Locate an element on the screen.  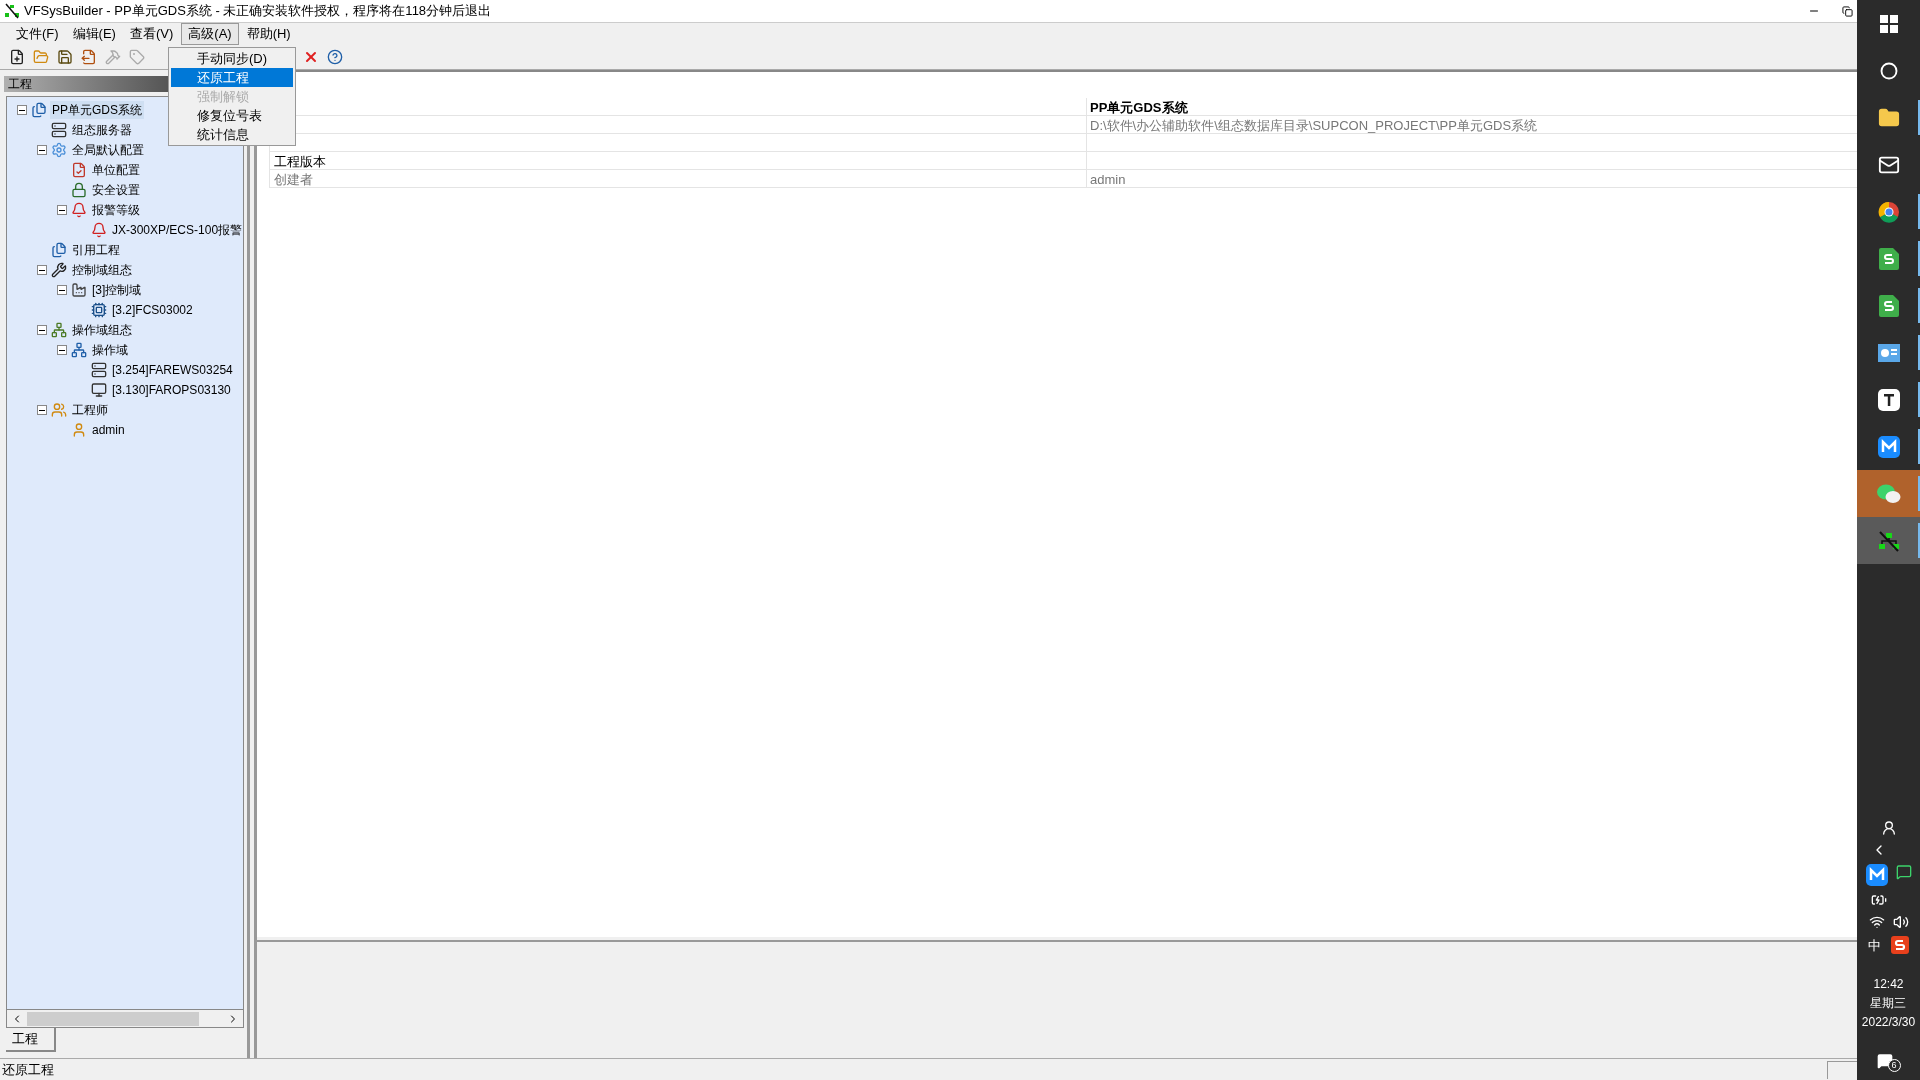
export-icon is located at coordinates (89, 56).